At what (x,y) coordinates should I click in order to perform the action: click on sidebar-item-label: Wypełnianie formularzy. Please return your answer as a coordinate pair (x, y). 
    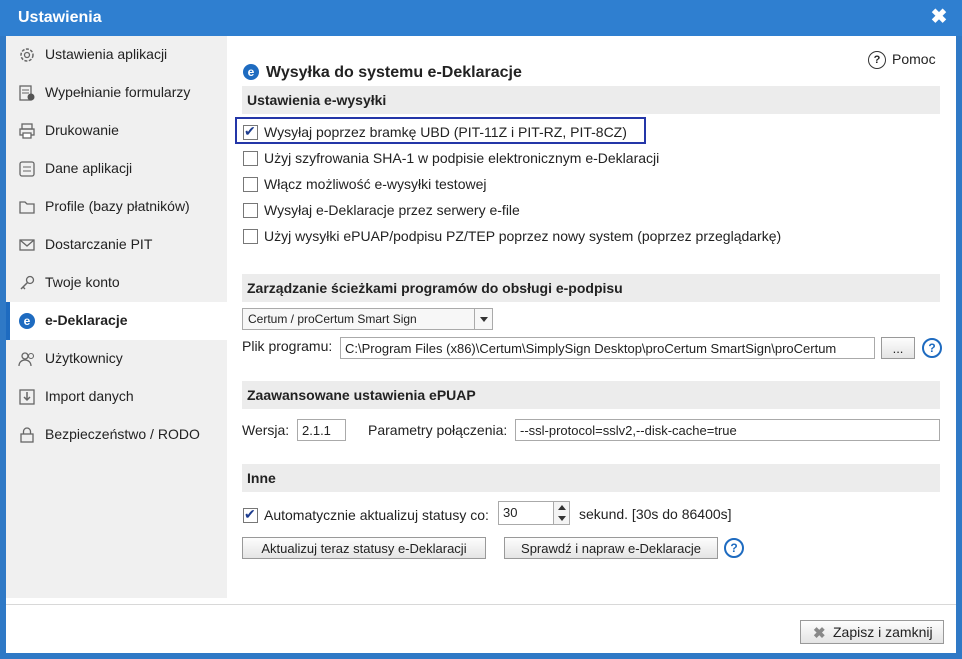
    Looking at the image, I should click on (118, 92).